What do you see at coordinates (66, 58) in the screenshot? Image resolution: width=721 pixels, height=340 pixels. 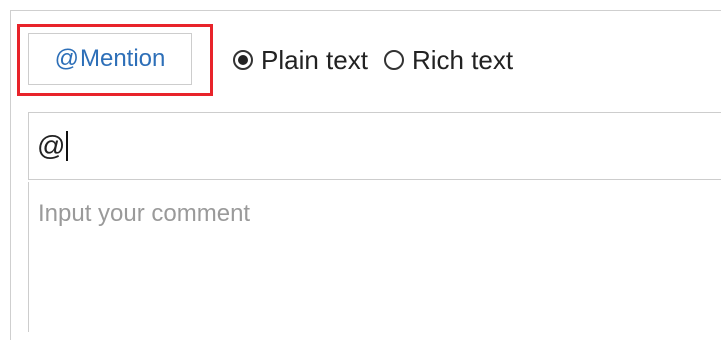 I see `at-icon: @` at bounding box center [66, 58].